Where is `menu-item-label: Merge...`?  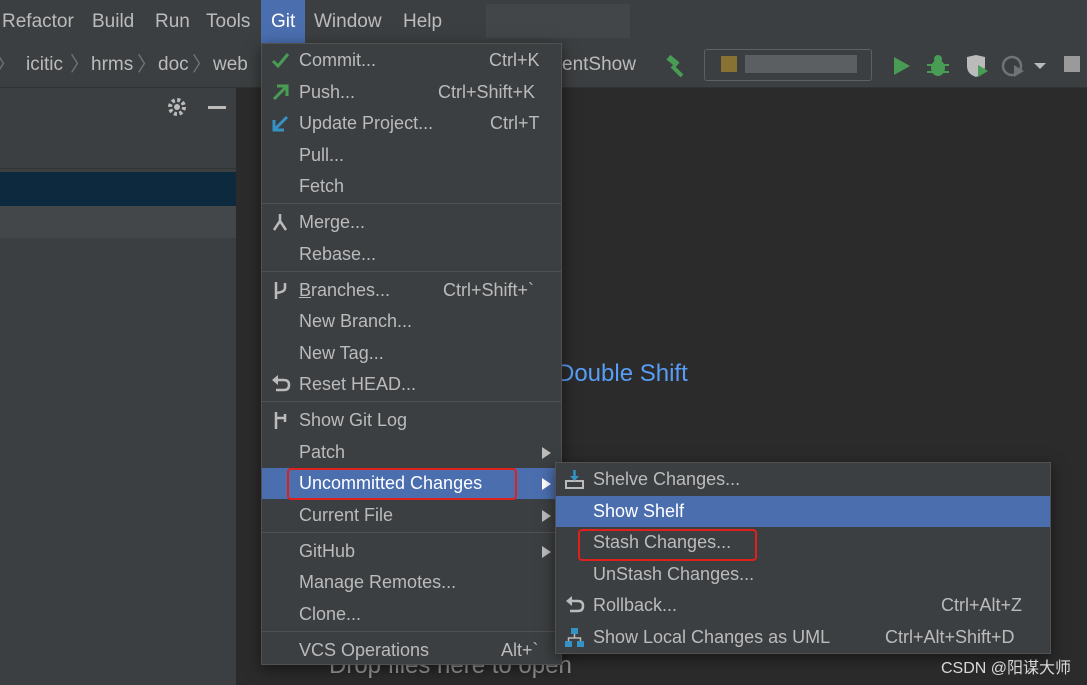
menu-item-label: Merge... is located at coordinates (332, 222).